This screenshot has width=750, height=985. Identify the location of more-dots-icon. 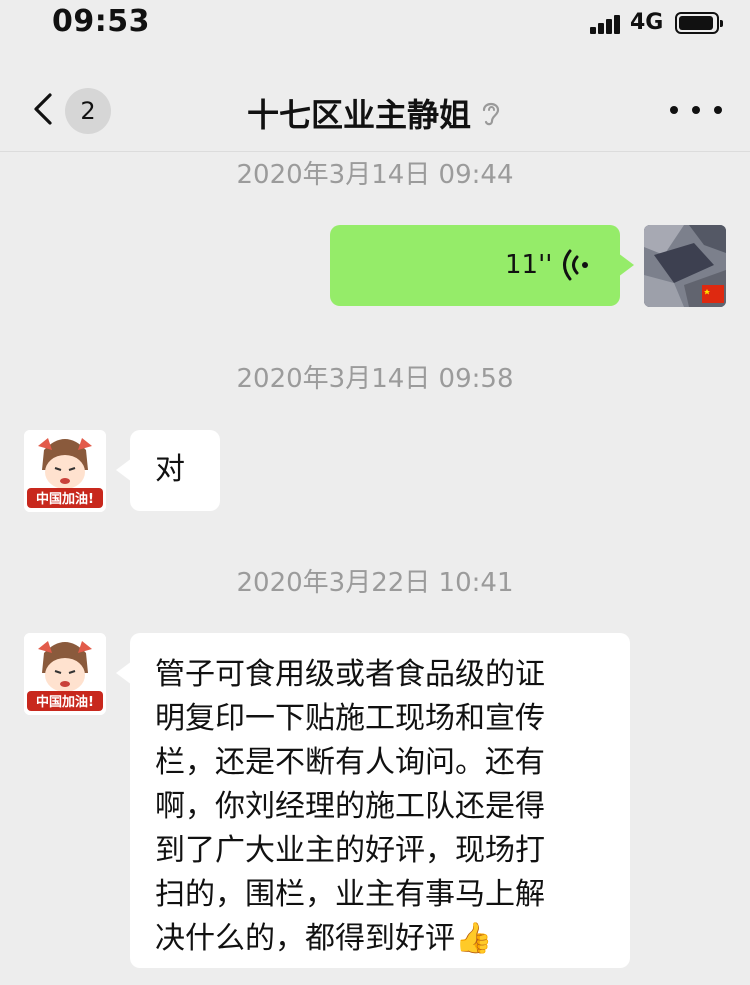
(696, 110).